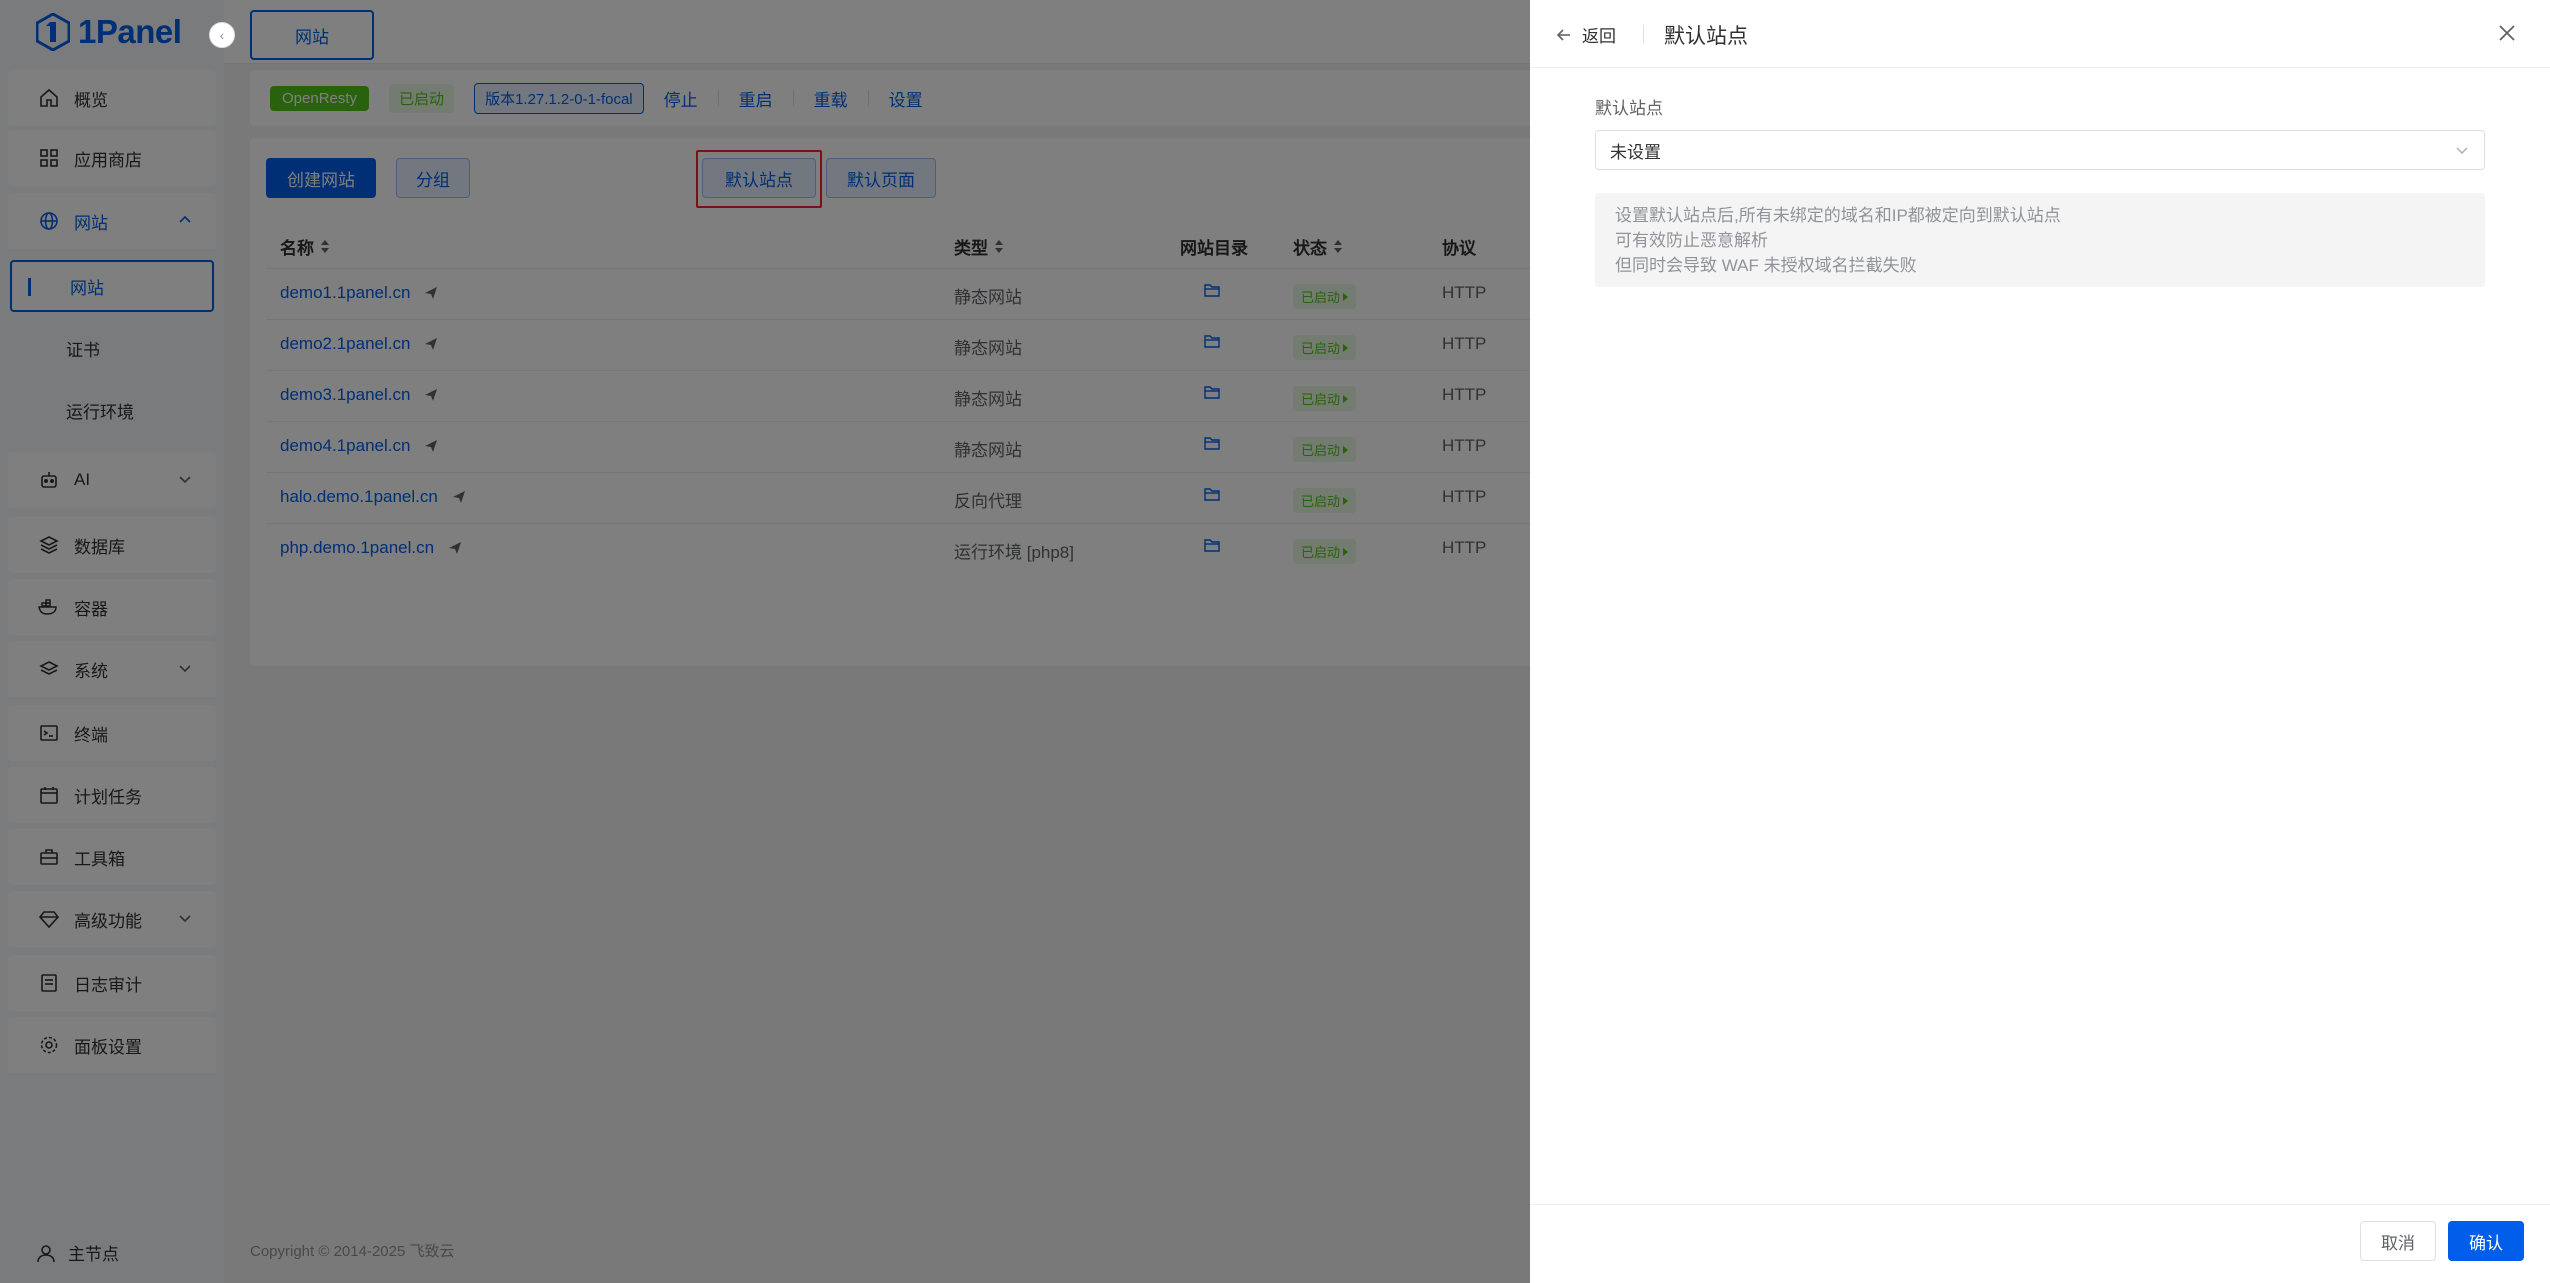 The image size is (2550, 1283). I want to click on notice-line: 但同时会导致 WAF 未授权域名拦截失败, so click(1766, 265).